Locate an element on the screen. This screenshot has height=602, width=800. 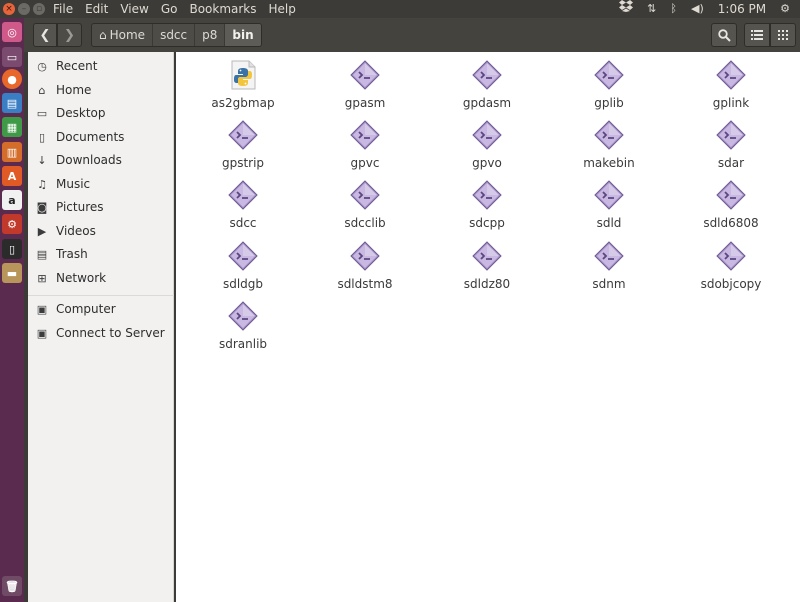
sidebar-item-videos: ▶ Videos is located at coordinates (101, 231).